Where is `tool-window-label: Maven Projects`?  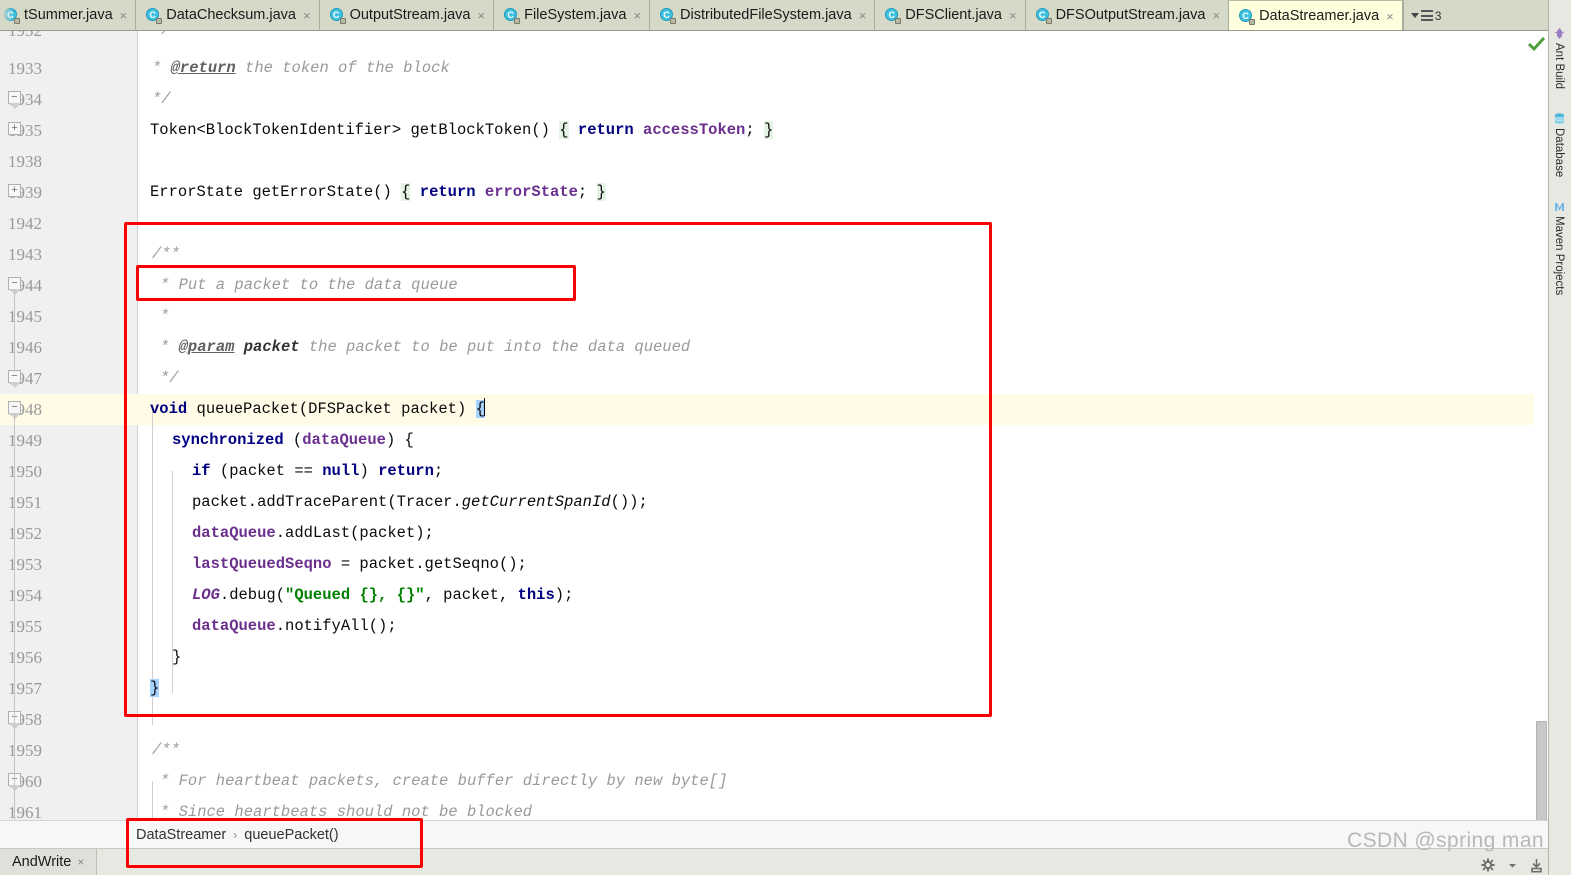 tool-window-label: Maven Projects is located at coordinates (1559, 256).